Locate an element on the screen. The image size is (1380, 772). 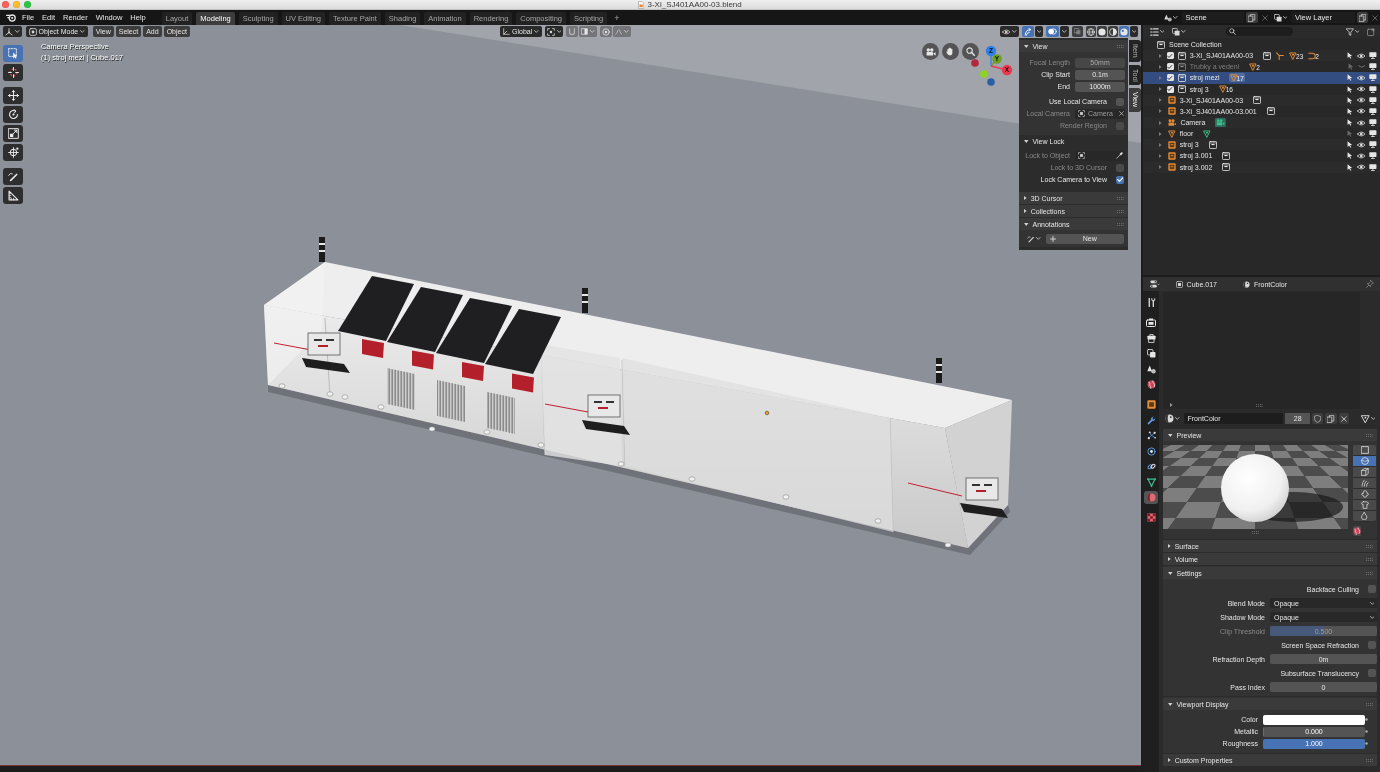
unlink-material-button is located at coordinates (1343, 418).